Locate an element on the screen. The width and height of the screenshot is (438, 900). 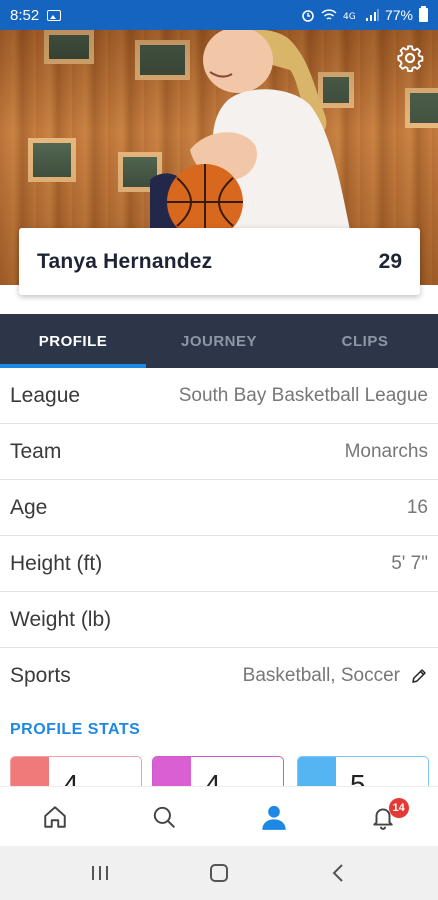
player-name-card: Tanya Hernandez 29 is located at coordinates (219, 261).